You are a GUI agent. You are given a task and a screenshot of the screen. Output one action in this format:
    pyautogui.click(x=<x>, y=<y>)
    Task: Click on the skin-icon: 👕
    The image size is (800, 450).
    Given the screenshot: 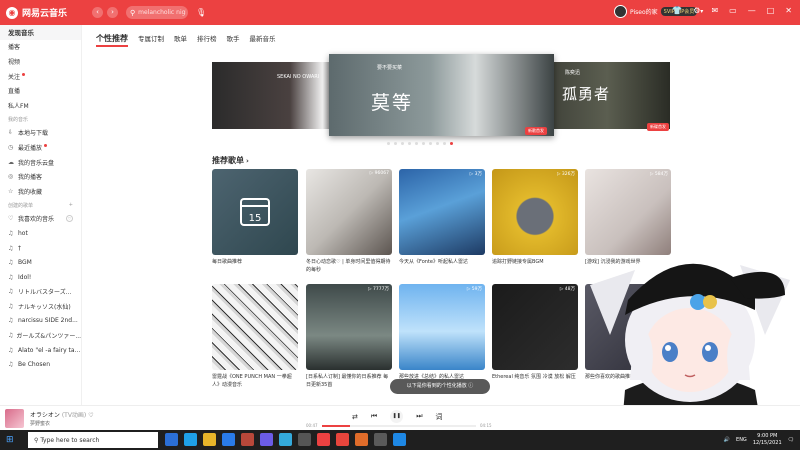 What is the action you would take?
    pyautogui.click(x=677, y=10)
    